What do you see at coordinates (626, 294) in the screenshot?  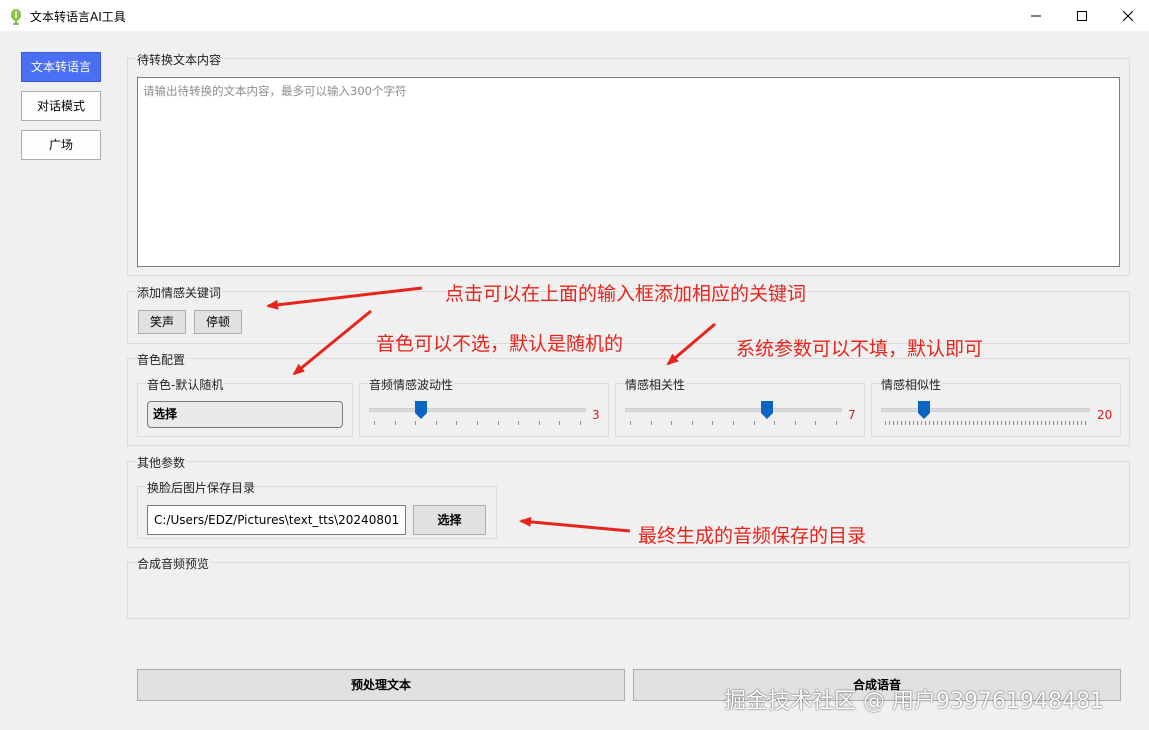 I see `annotation-keywords: 点击可以在上面的输入框添加相应的关键词` at bounding box center [626, 294].